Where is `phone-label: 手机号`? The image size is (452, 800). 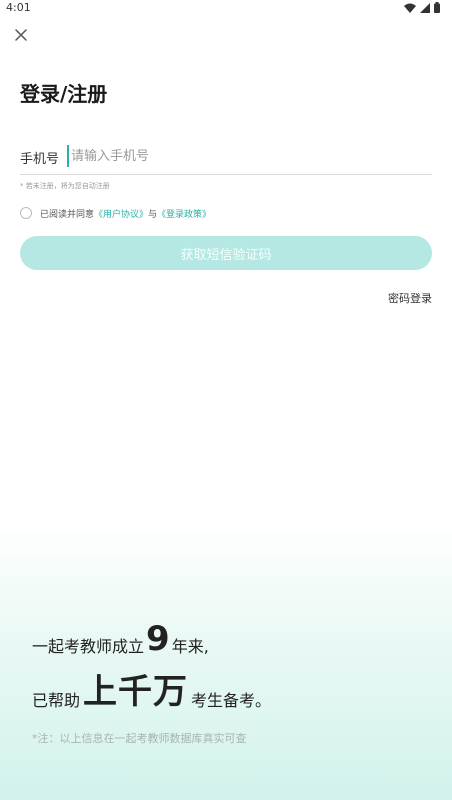
phone-label: 手机号 is located at coordinates (40, 159).